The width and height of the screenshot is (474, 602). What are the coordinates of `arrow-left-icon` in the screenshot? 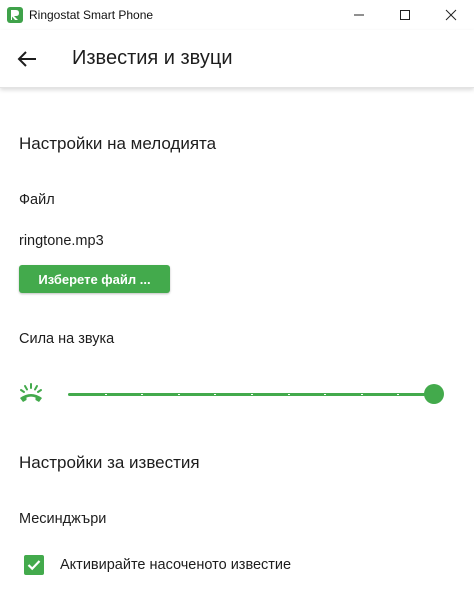 It's located at (26, 58).